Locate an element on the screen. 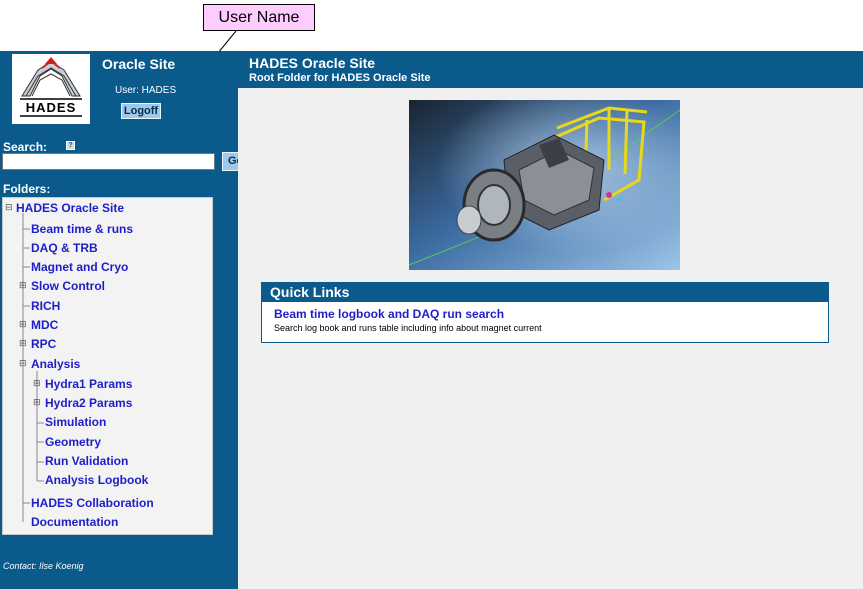 The width and height of the screenshot is (863, 589). folders-label: Folders: is located at coordinates (27, 189).